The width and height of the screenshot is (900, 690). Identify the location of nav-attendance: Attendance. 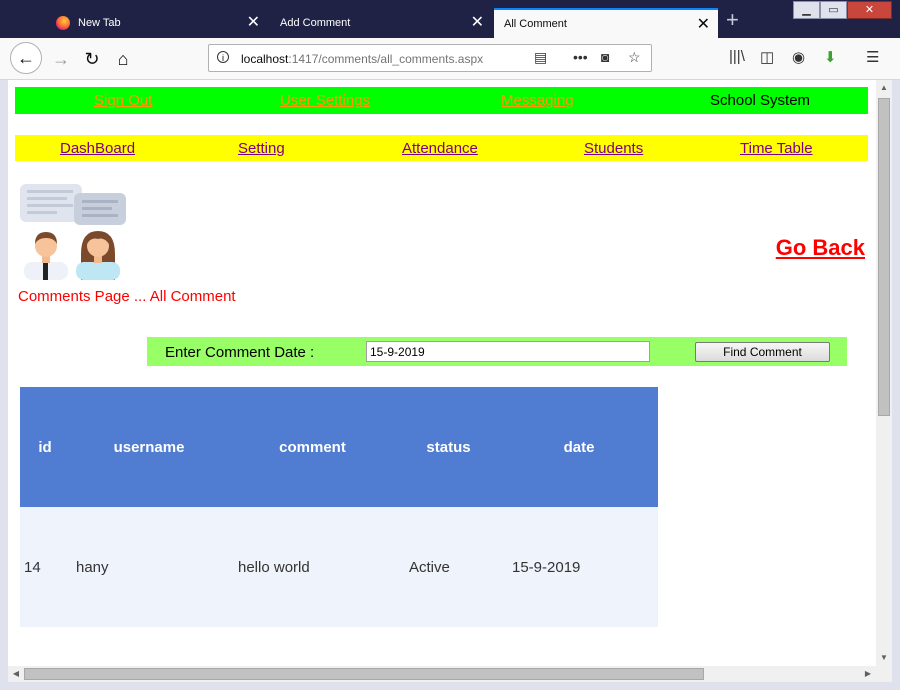
(440, 148).